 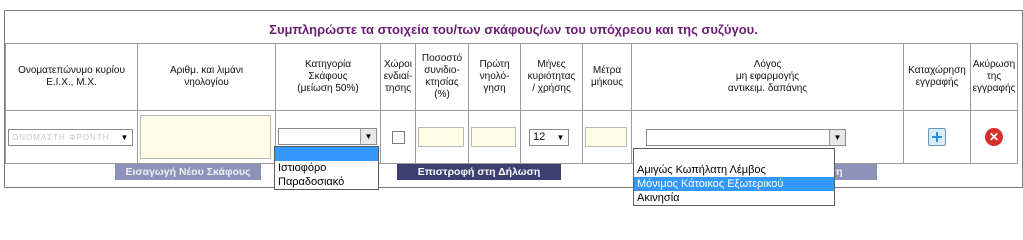 I want to click on category-dropdown-list: Ιστιοφόρο Παραδοσιακό, so click(x=326, y=168).